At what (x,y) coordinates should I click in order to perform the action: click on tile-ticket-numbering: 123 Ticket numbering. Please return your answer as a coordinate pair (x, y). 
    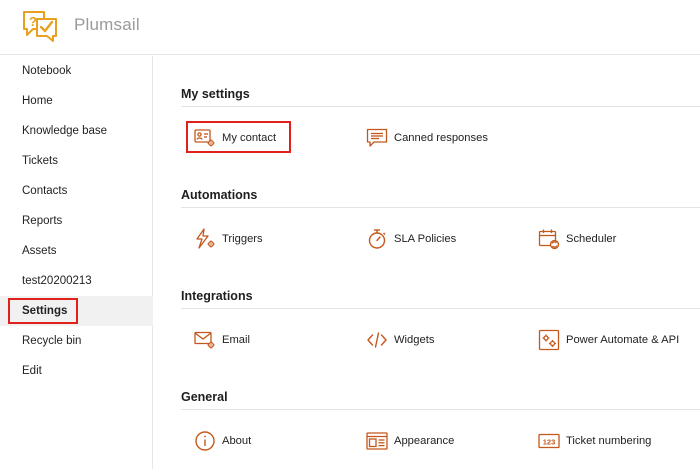
    Looking at the image, I should click on (594, 441).